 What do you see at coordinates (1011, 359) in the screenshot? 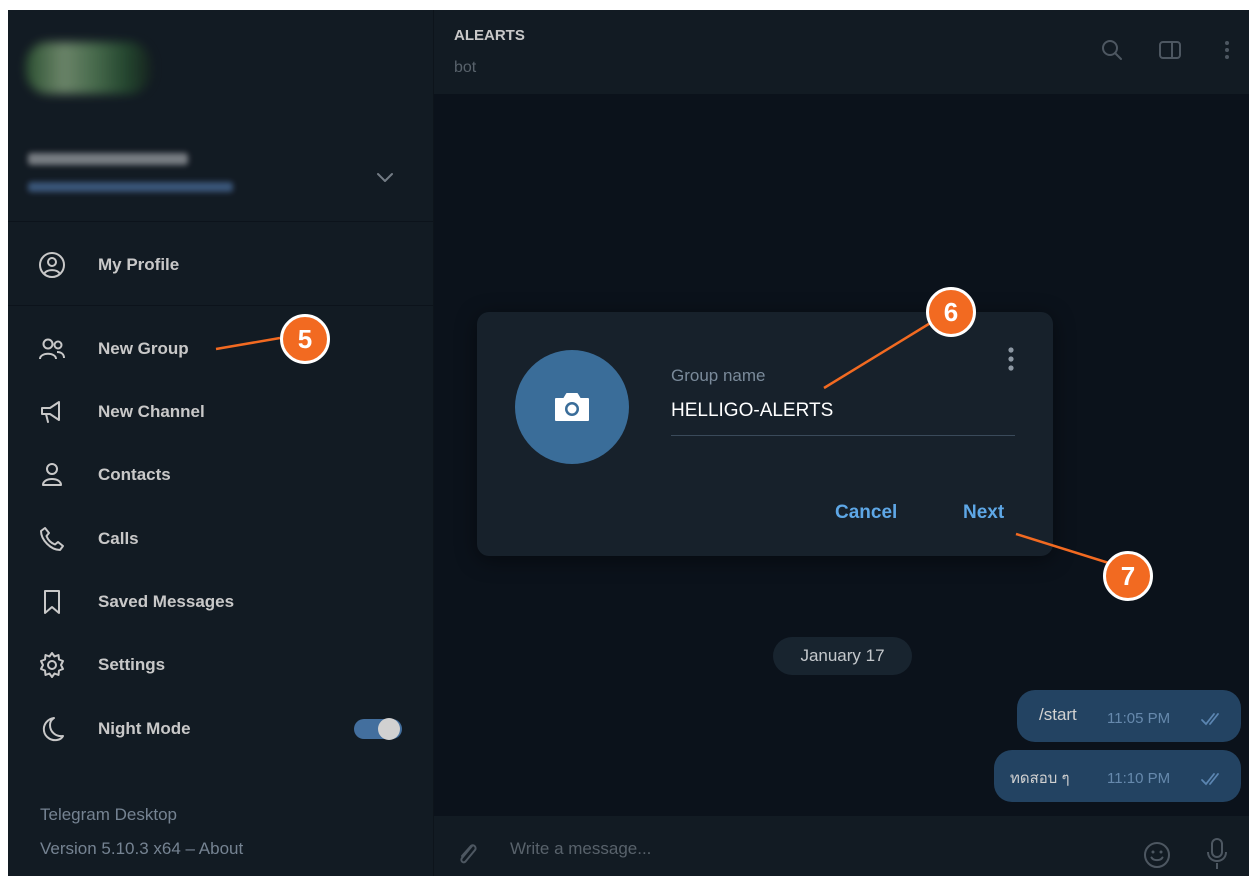
I see `more-vertical-icon` at bounding box center [1011, 359].